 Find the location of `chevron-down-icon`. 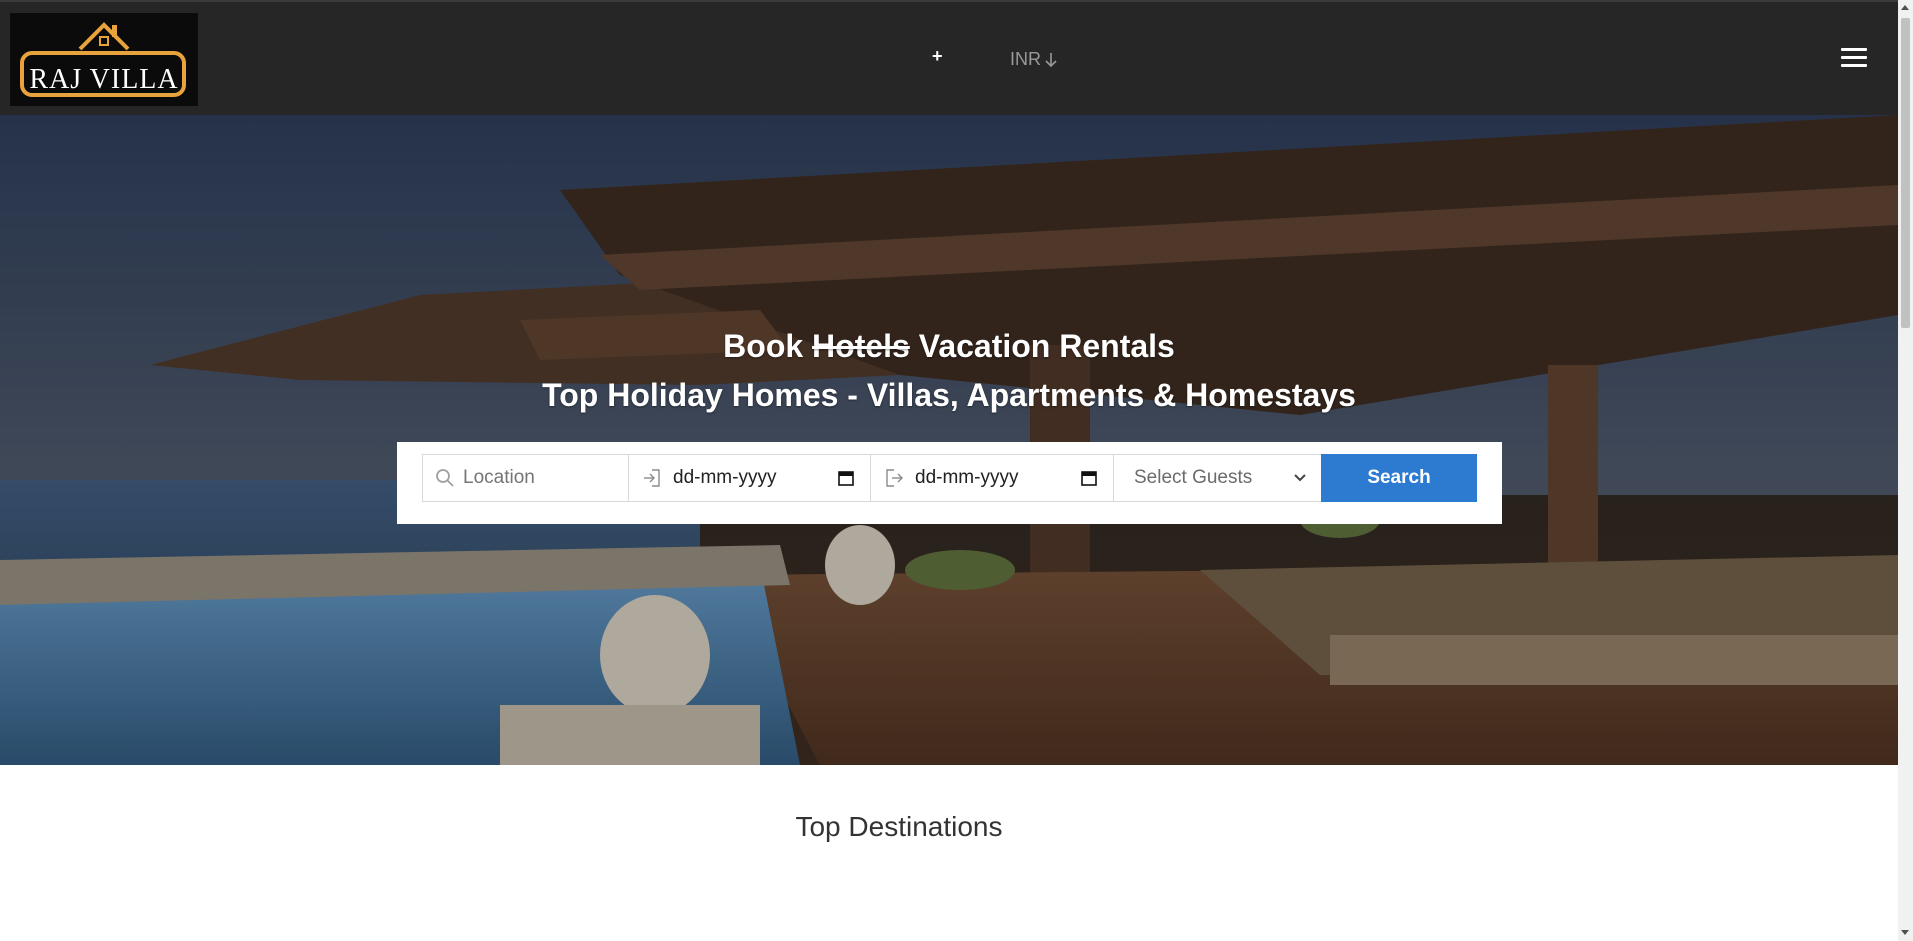

chevron-down-icon is located at coordinates (1300, 478).